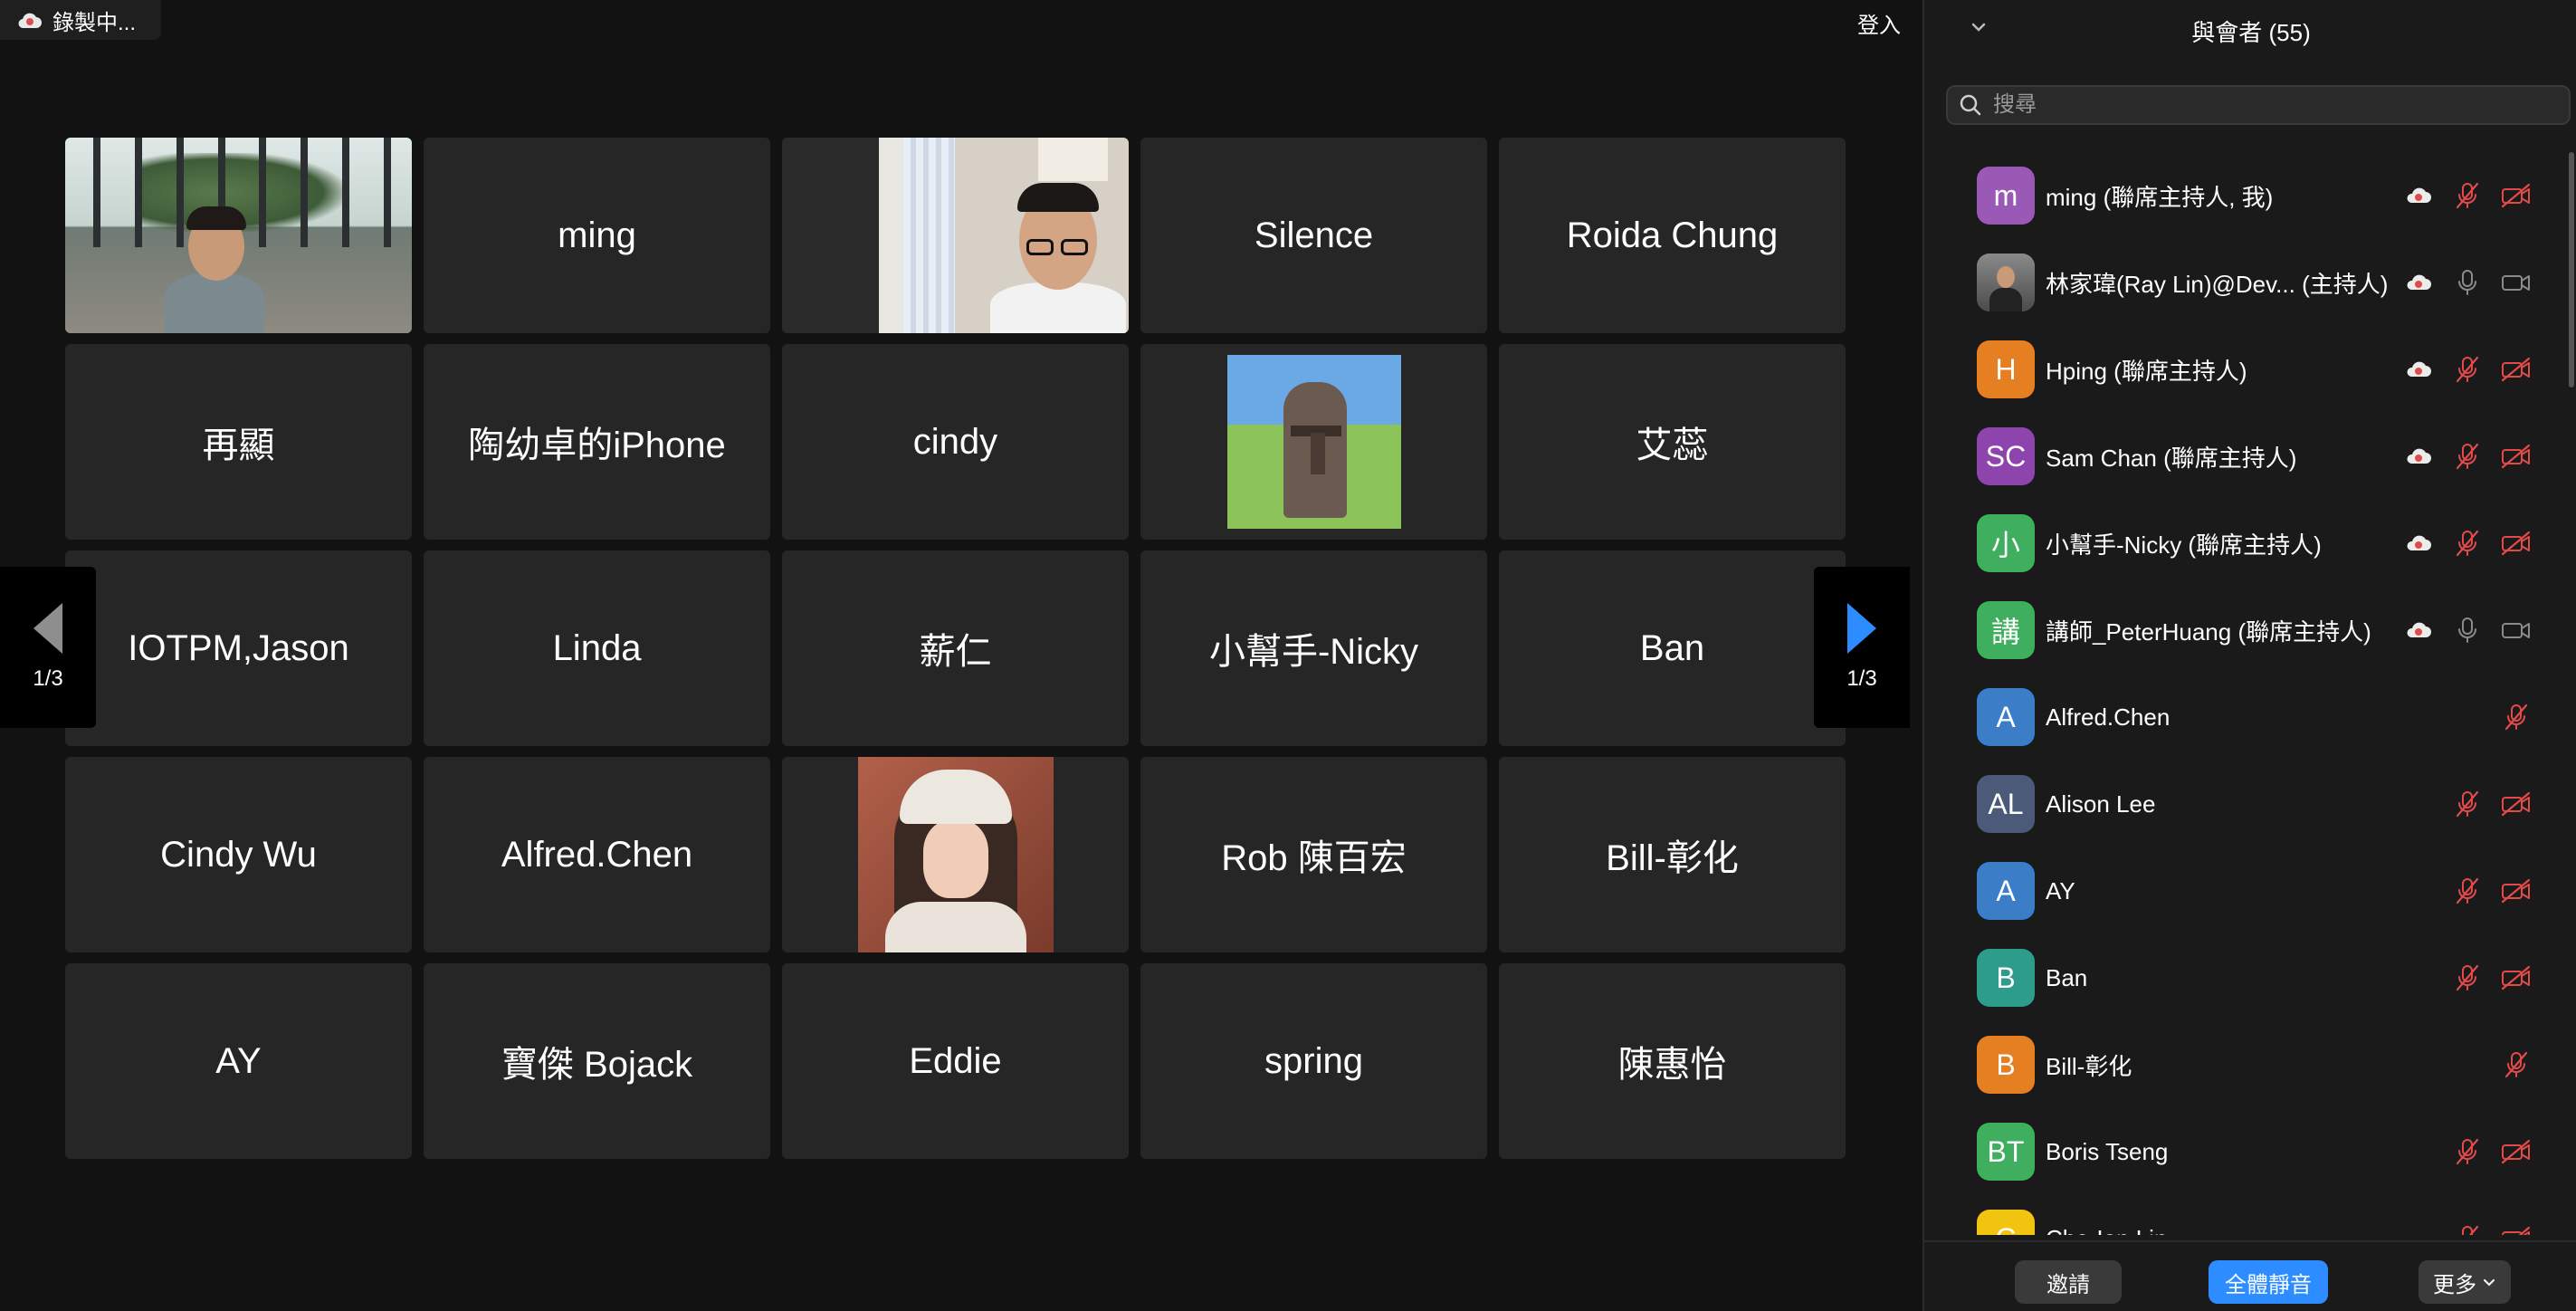 The width and height of the screenshot is (2576, 1311). Describe the element at coordinates (2006, 282) in the screenshot. I see `avatar` at that location.